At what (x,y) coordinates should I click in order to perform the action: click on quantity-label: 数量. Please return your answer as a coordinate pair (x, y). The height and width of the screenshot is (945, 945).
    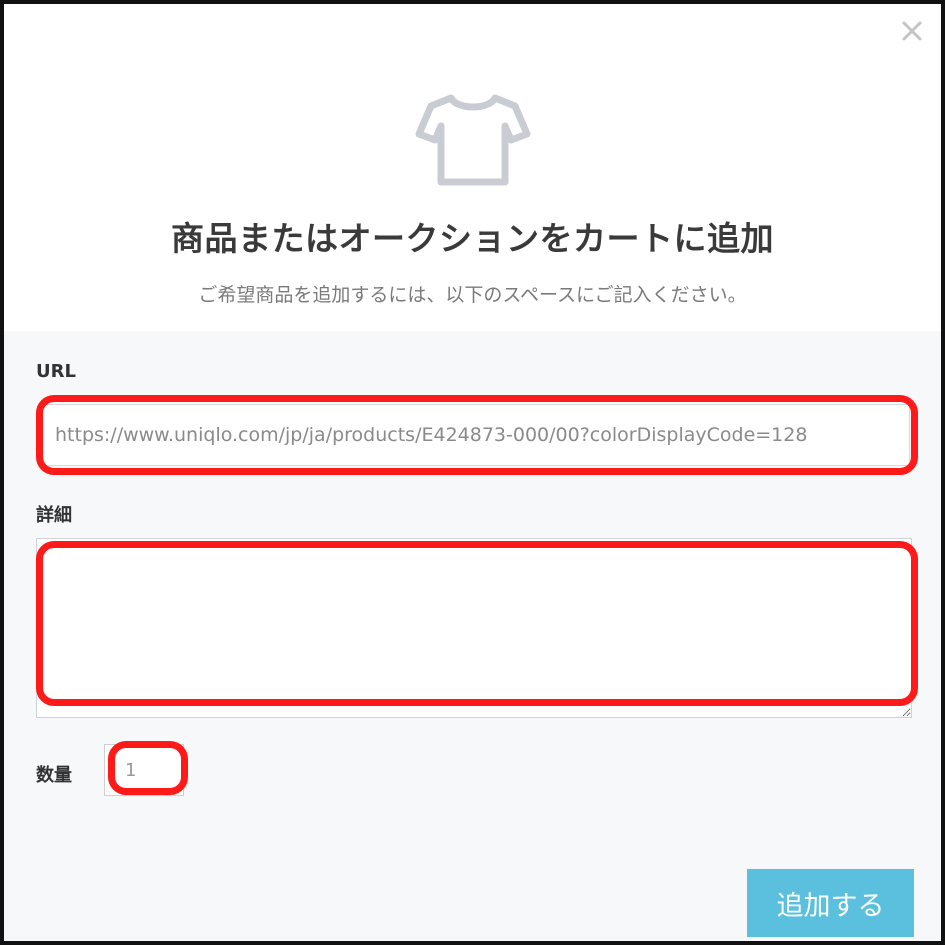
    Looking at the image, I should click on (54, 775).